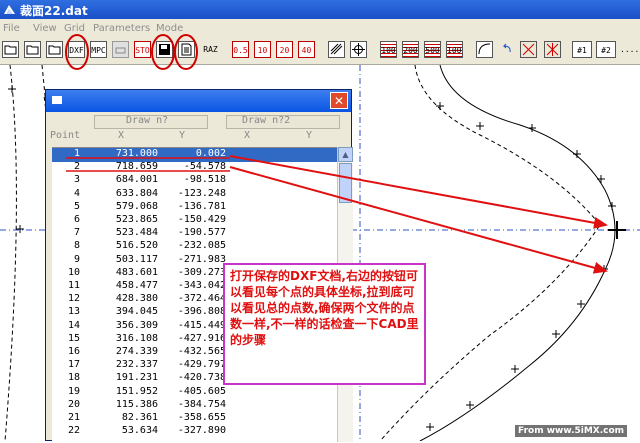 The width and height of the screenshot is (640, 443). I want to click on arrow-to-point2, so click(418, 220).